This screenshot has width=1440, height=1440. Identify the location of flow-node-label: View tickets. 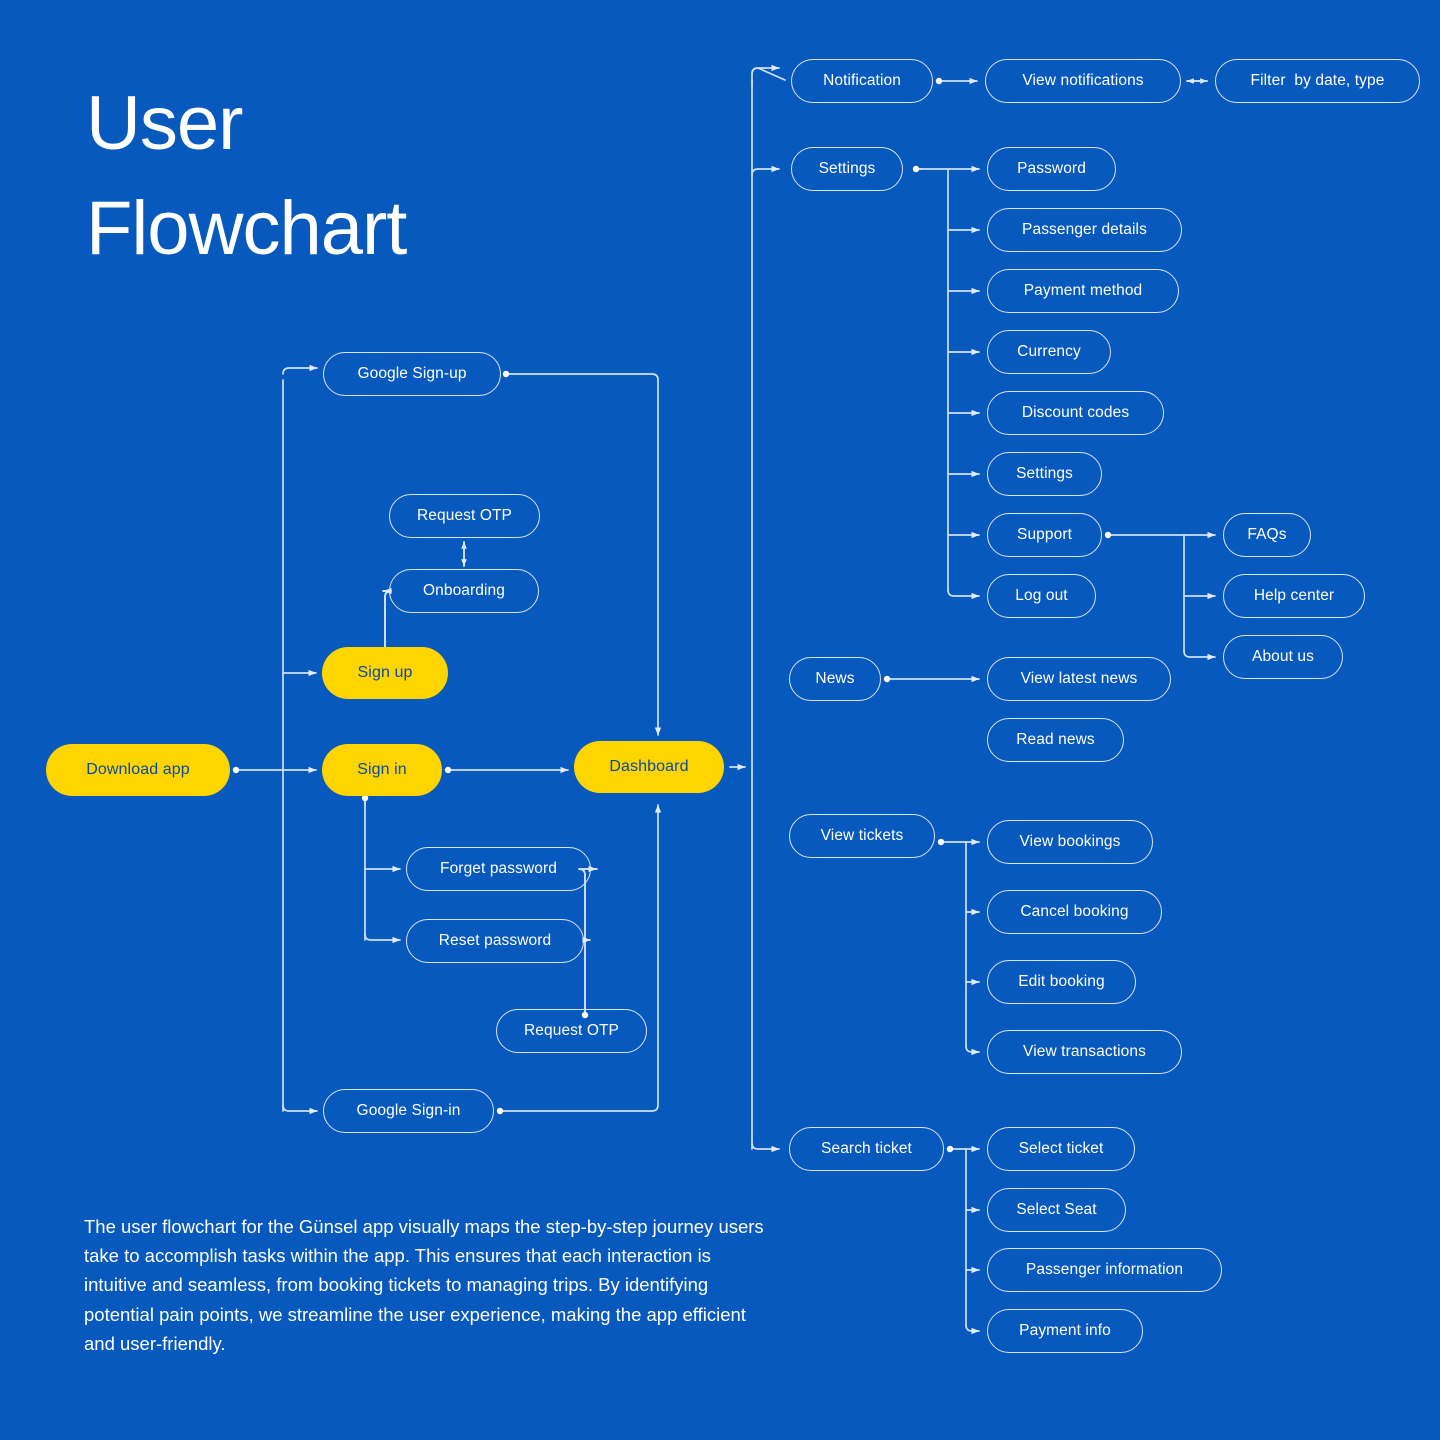
(862, 835).